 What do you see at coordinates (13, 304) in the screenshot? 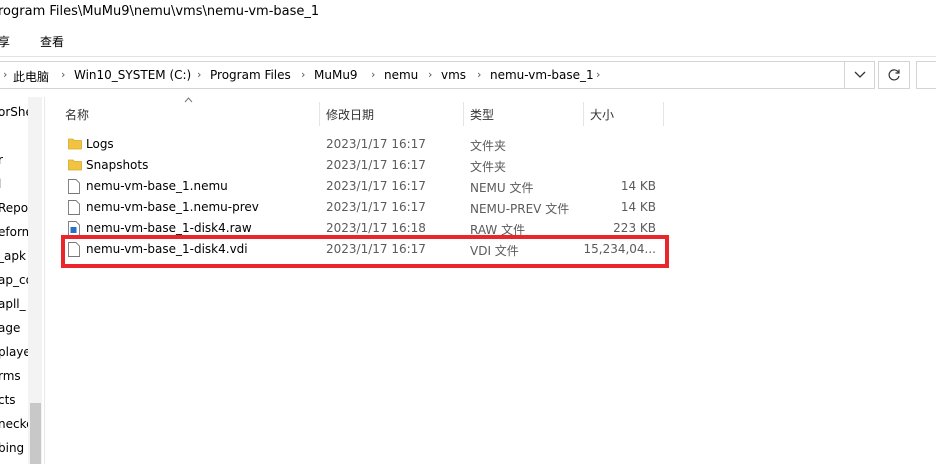
I see `nav-item: apll_` at bounding box center [13, 304].